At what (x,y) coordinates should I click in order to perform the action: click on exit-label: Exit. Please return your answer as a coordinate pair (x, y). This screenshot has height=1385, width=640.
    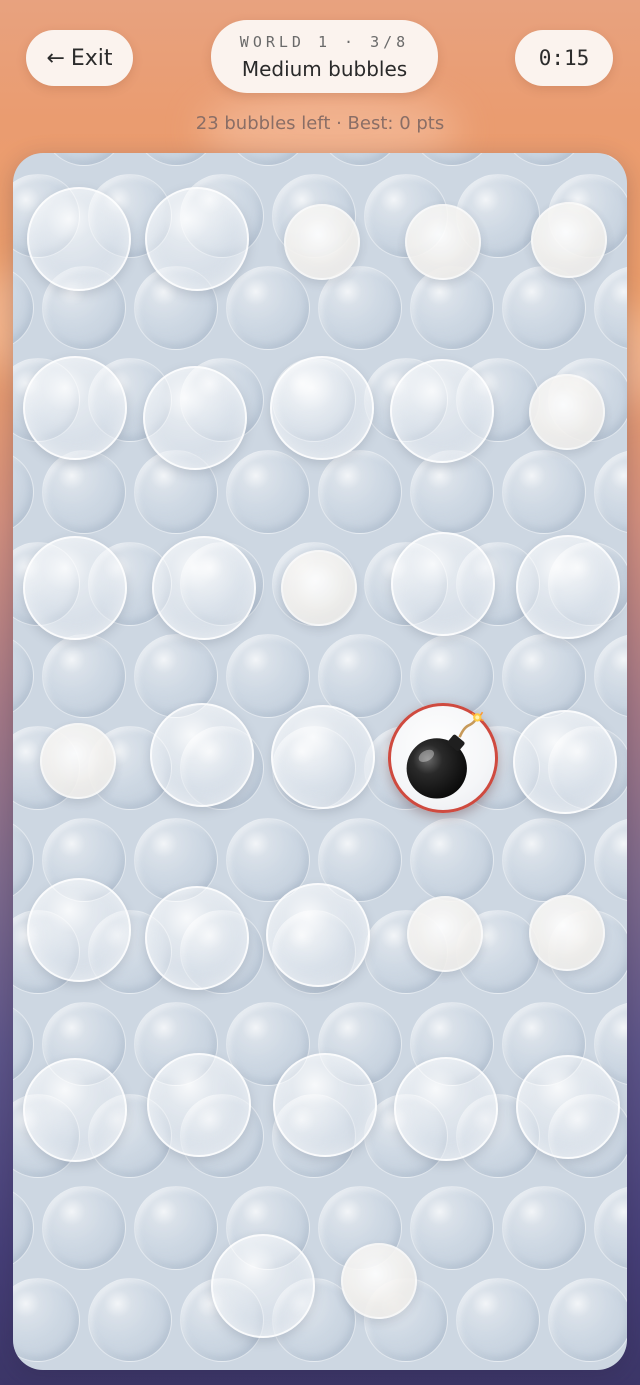
    Looking at the image, I should click on (91, 58).